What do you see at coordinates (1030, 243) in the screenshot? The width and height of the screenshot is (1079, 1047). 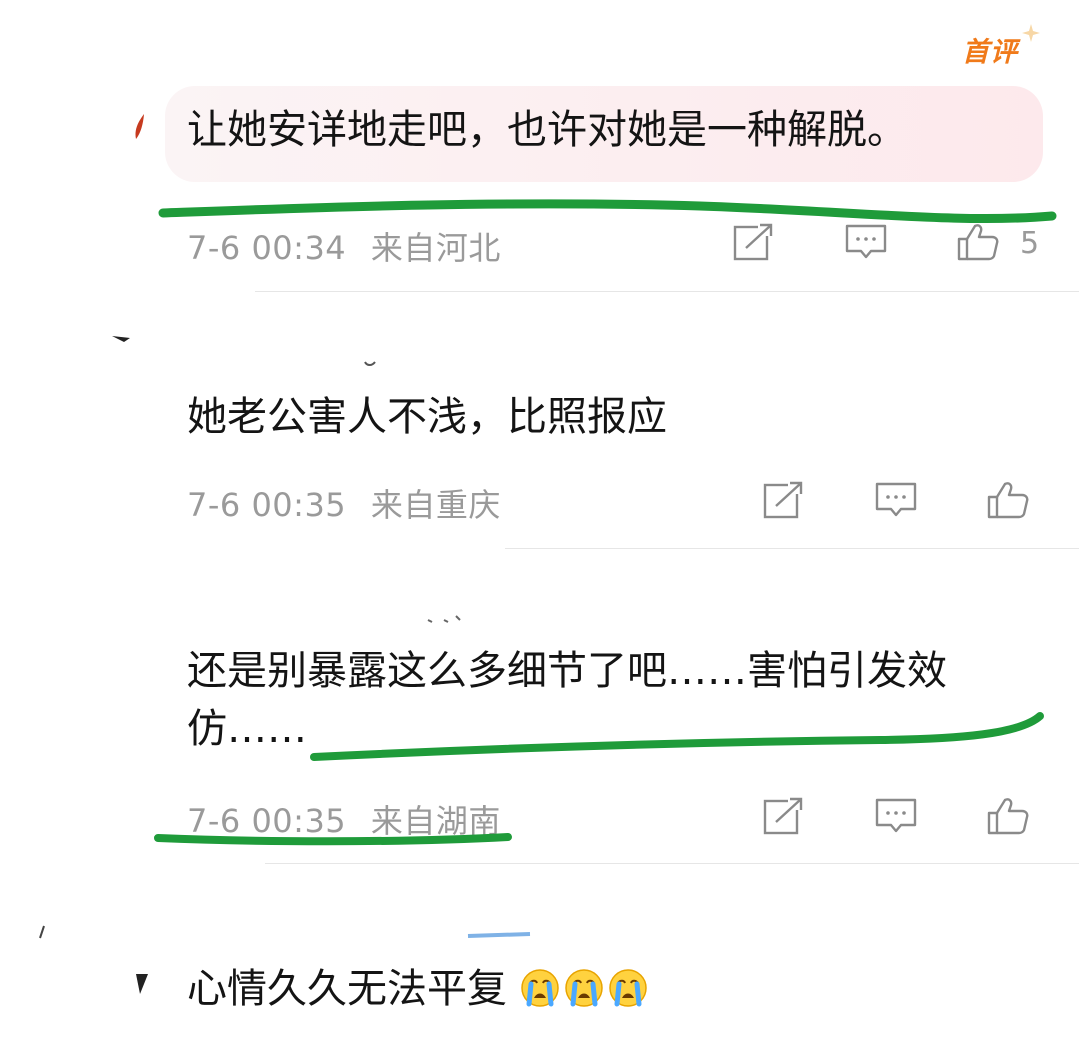 I see `like-count: 5` at bounding box center [1030, 243].